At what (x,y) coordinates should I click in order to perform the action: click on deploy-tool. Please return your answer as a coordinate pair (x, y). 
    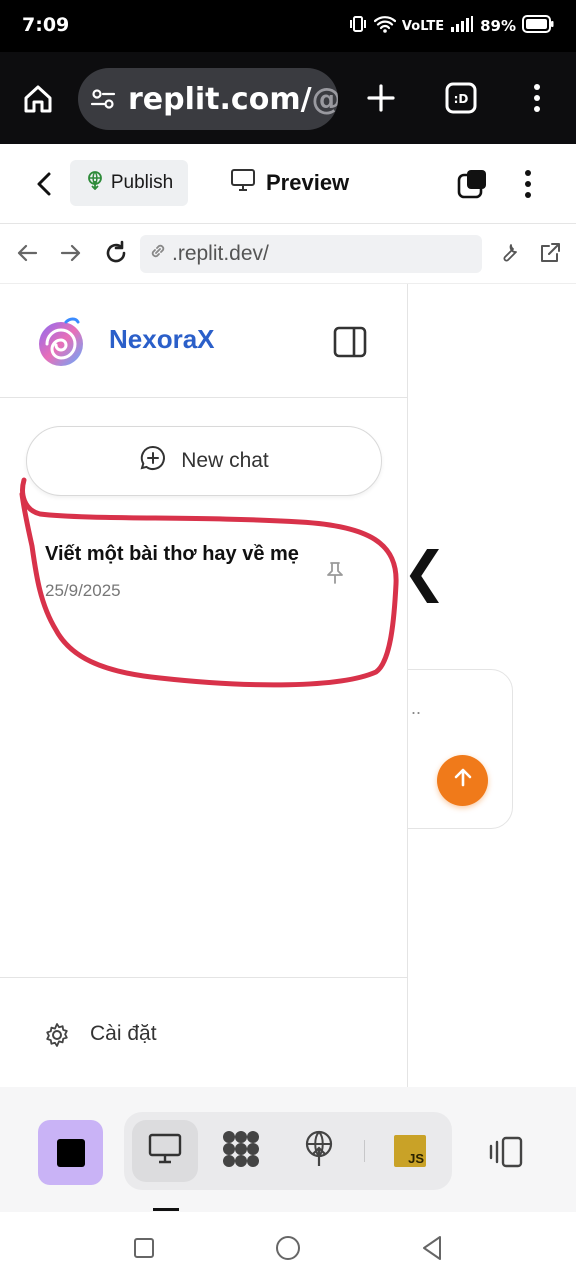
    Looking at the image, I should click on (319, 1151).